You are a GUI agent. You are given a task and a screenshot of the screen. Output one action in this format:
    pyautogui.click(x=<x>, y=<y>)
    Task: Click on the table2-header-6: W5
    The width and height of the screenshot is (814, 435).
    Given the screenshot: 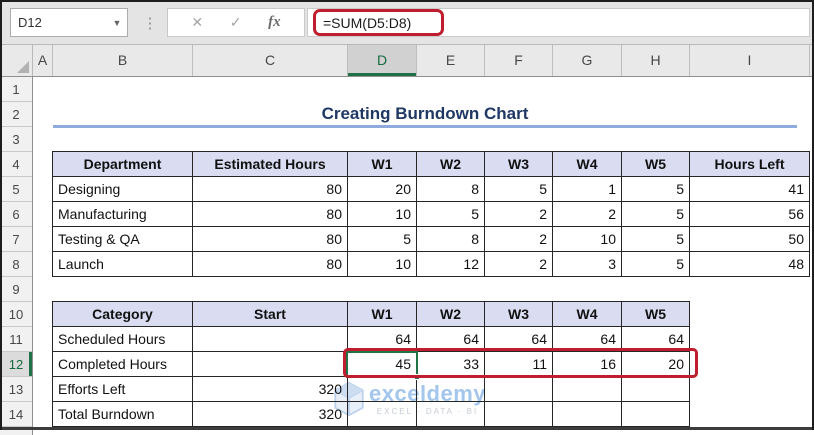 What is the action you would take?
    pyautogui.click(x=656, y=314)
    